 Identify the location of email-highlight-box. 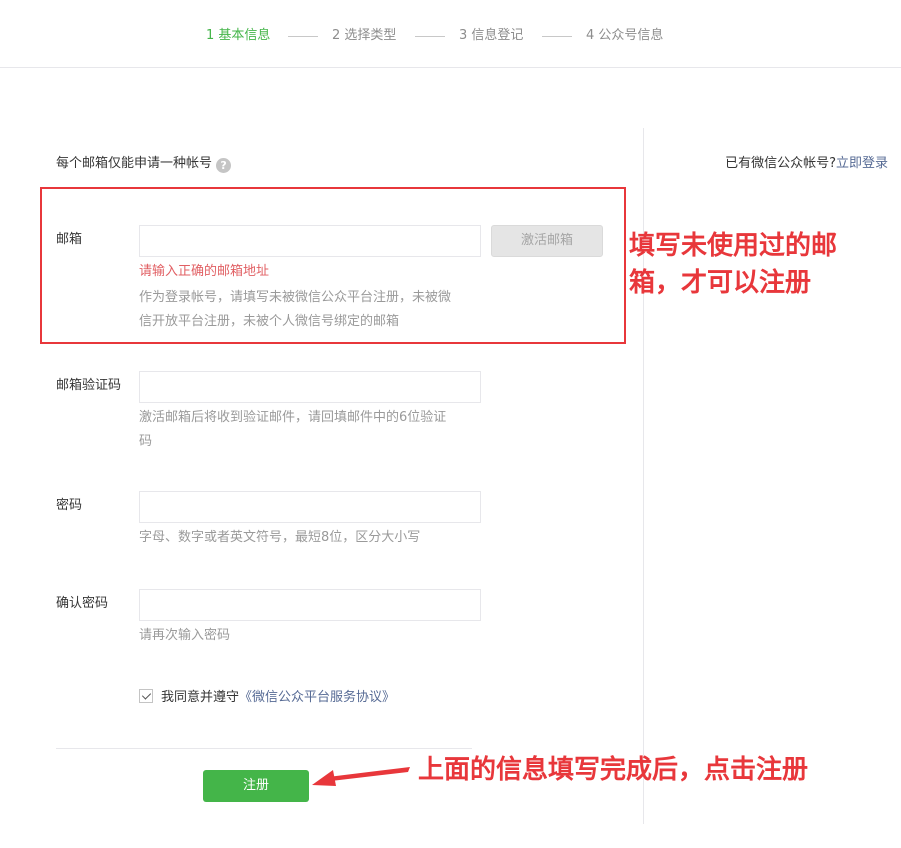
(333, 265).